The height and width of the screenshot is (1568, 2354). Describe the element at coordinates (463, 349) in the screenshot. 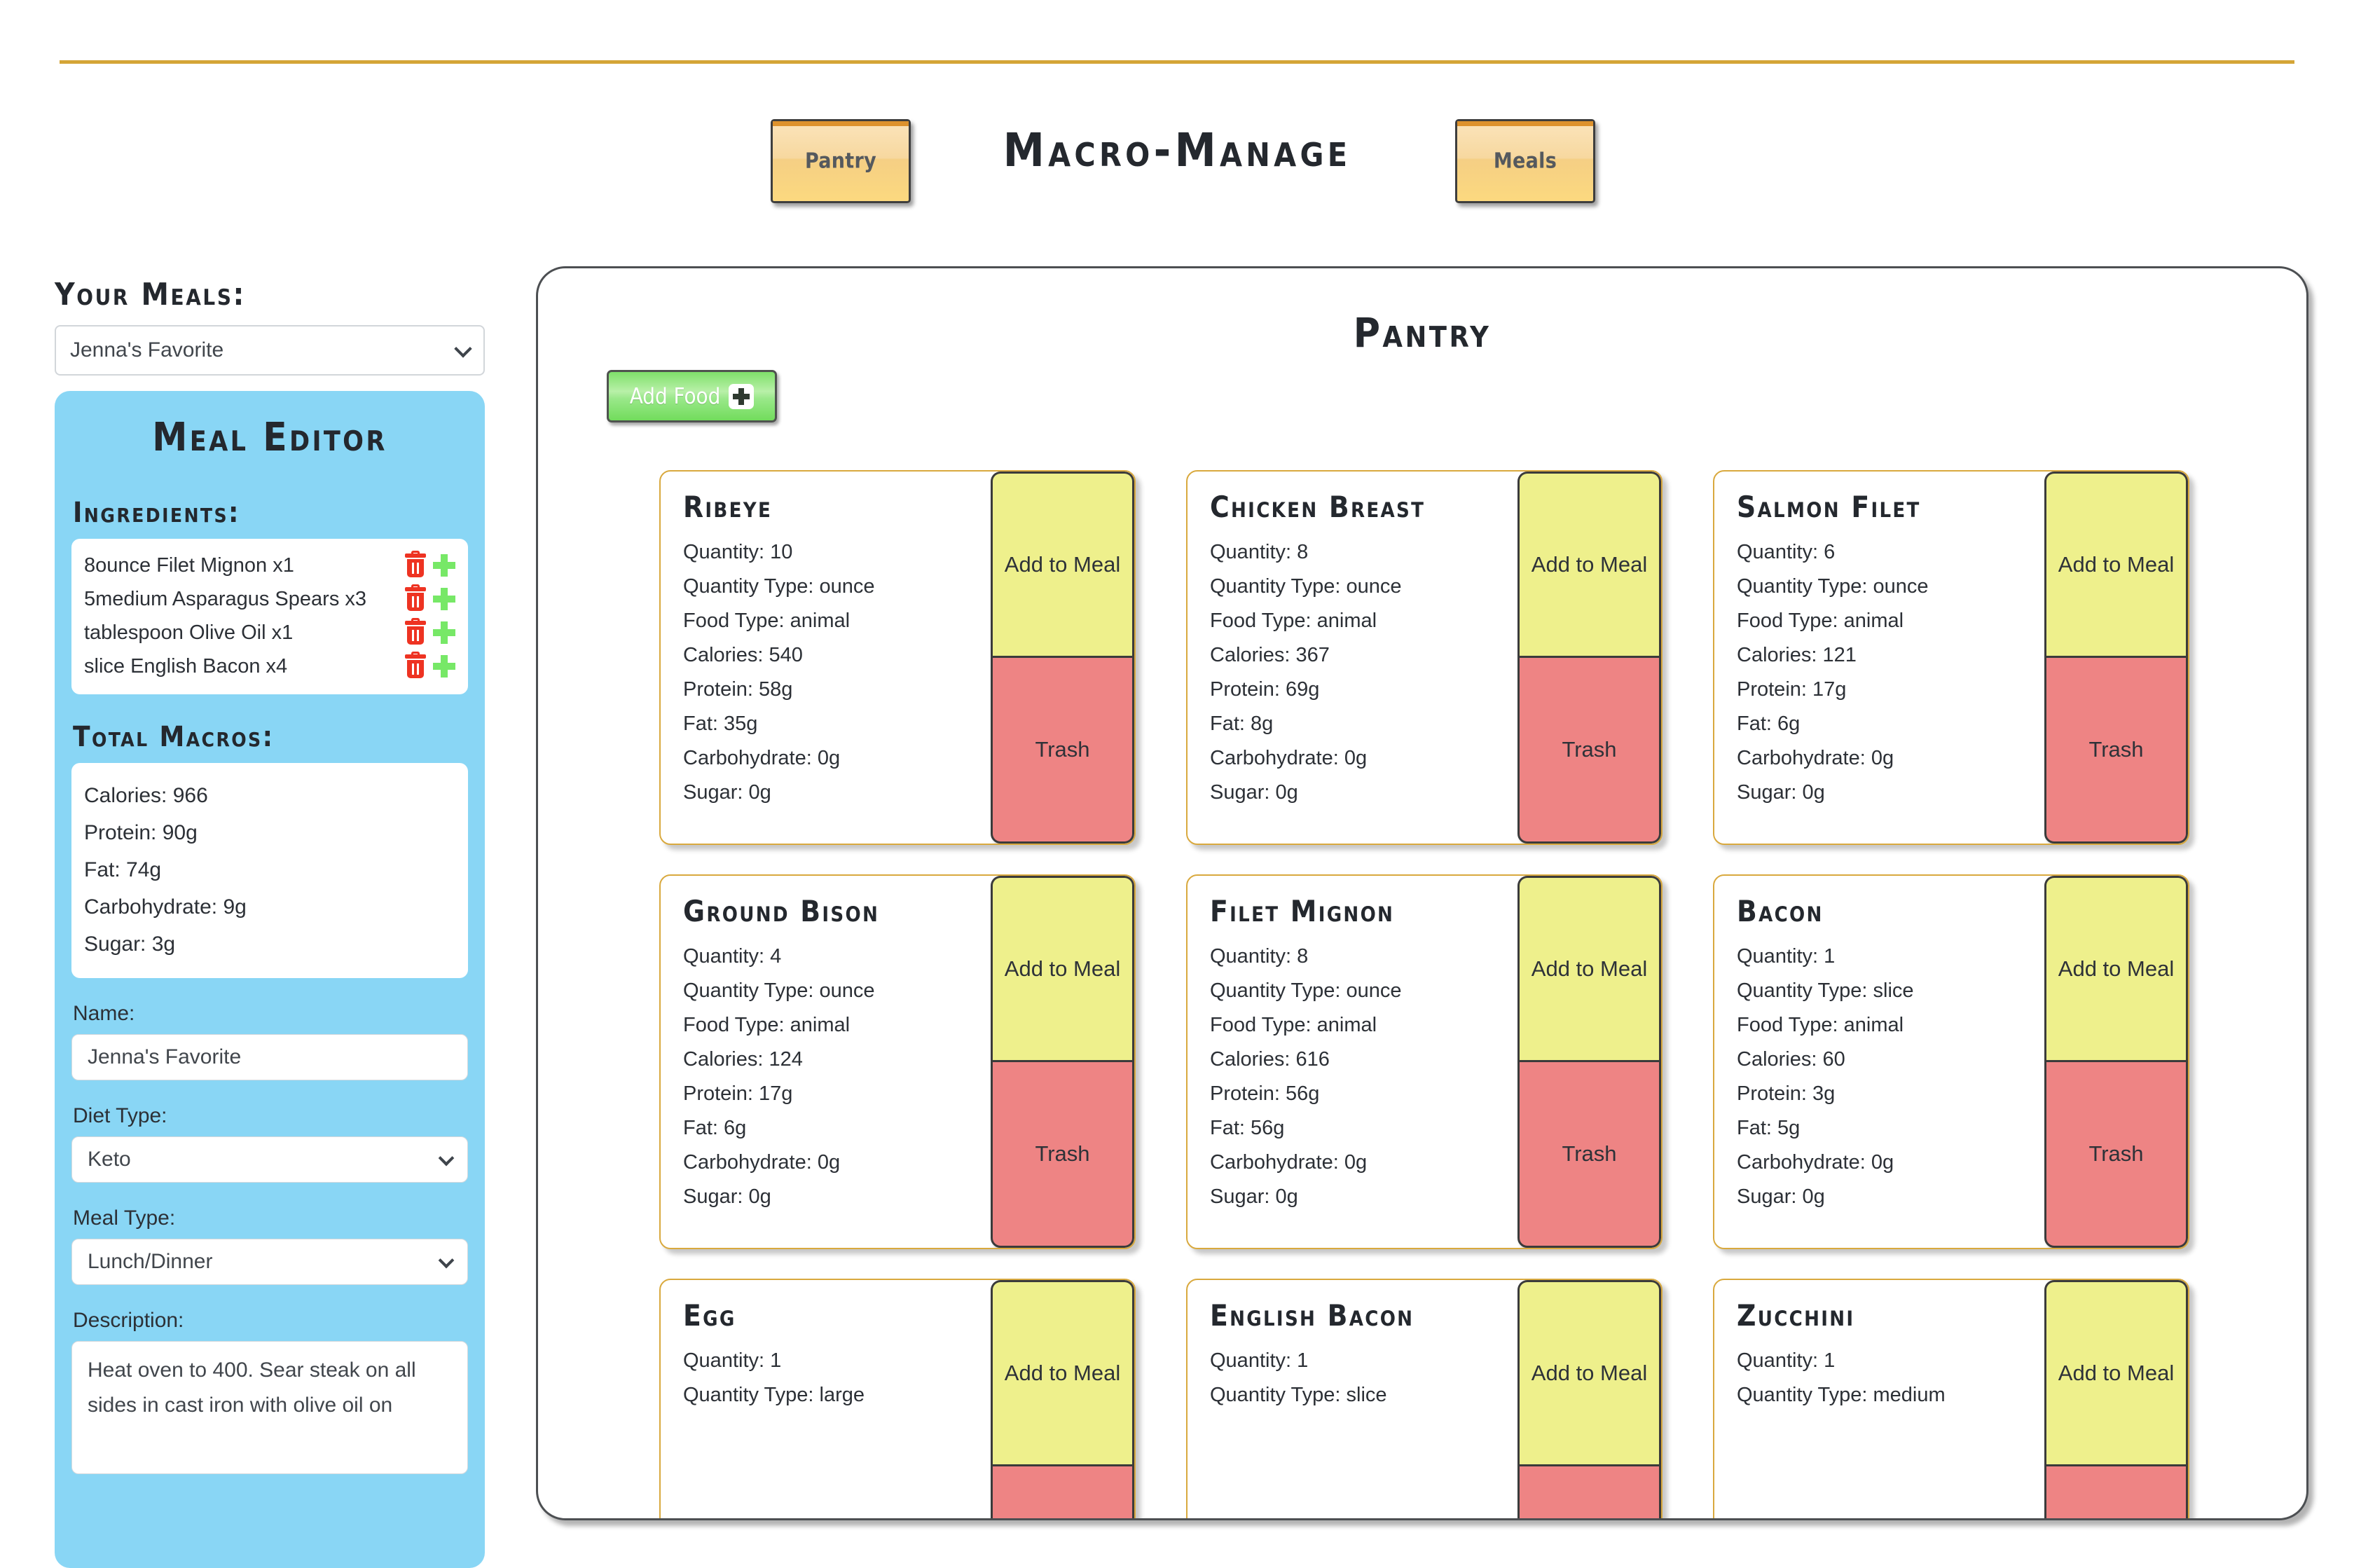

I see `chevron-down-icon` at that location.